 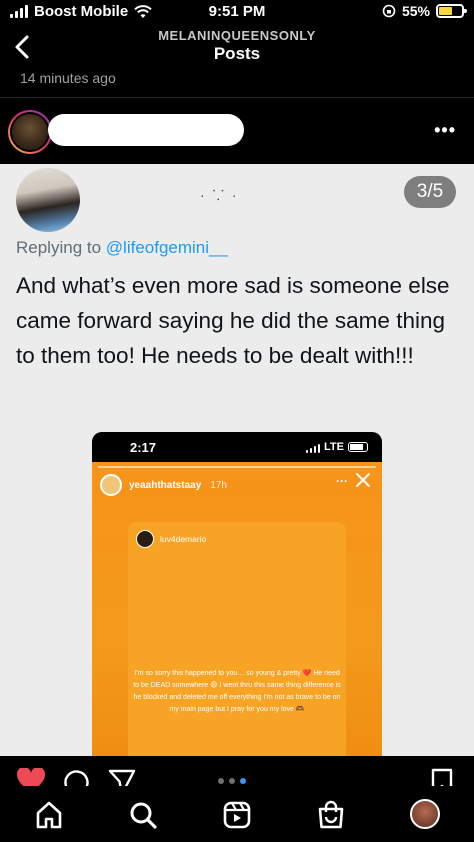 I want to click on heart-icon, so click(x=31, y=777).